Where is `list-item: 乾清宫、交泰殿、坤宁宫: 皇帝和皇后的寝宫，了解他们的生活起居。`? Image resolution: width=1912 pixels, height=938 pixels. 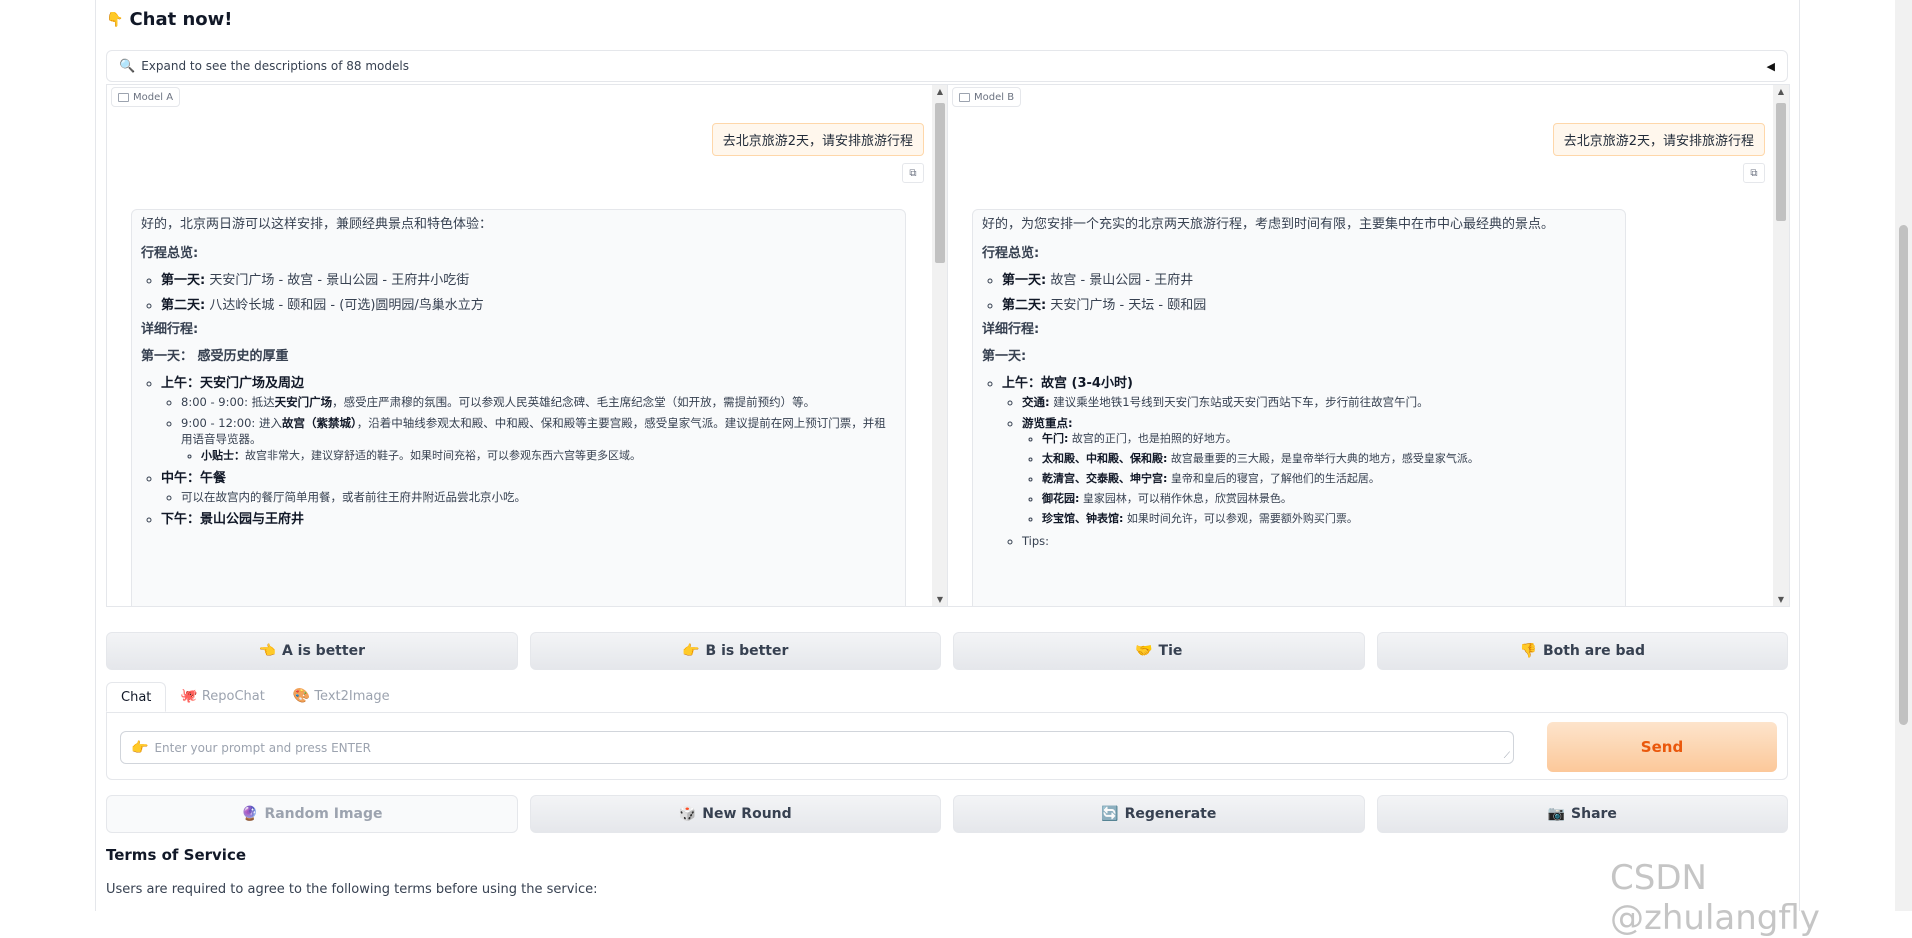
list-item: 乾清宫、交泰殿、坤宁宫: 皇帝和皇后的寝宫，了解他们的生活起居。 is located at coordinates (1329, 479).